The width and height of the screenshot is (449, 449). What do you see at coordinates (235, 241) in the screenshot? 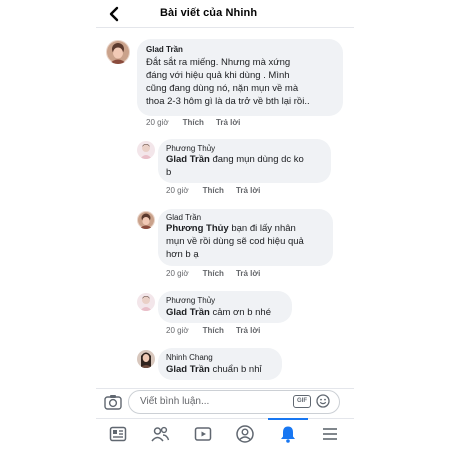
I see `comment-line: mụn về rồi dùng sẽ cod hiệu quả` at bounding box center [235, 241].